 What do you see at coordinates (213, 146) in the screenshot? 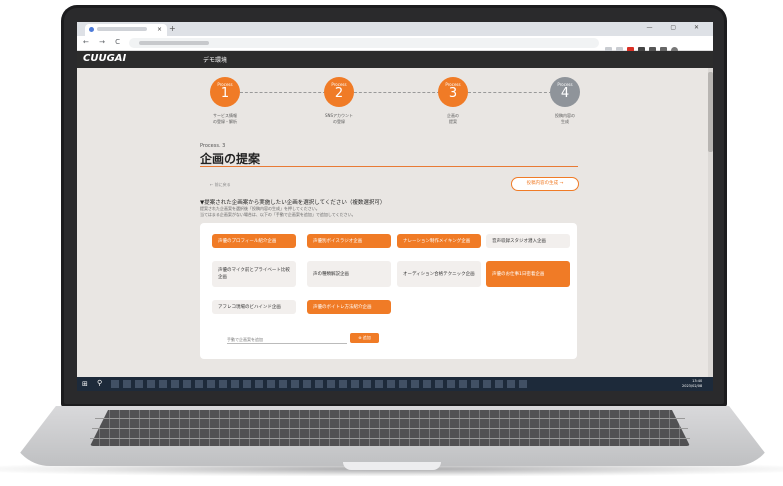
I see `process-label: Process. 3` at bounding box center [213, 146].